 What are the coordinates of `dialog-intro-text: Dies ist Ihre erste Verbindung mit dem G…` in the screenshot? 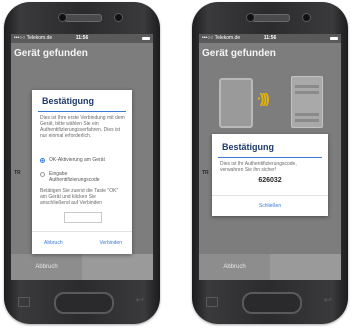 It's located at (82, 127).